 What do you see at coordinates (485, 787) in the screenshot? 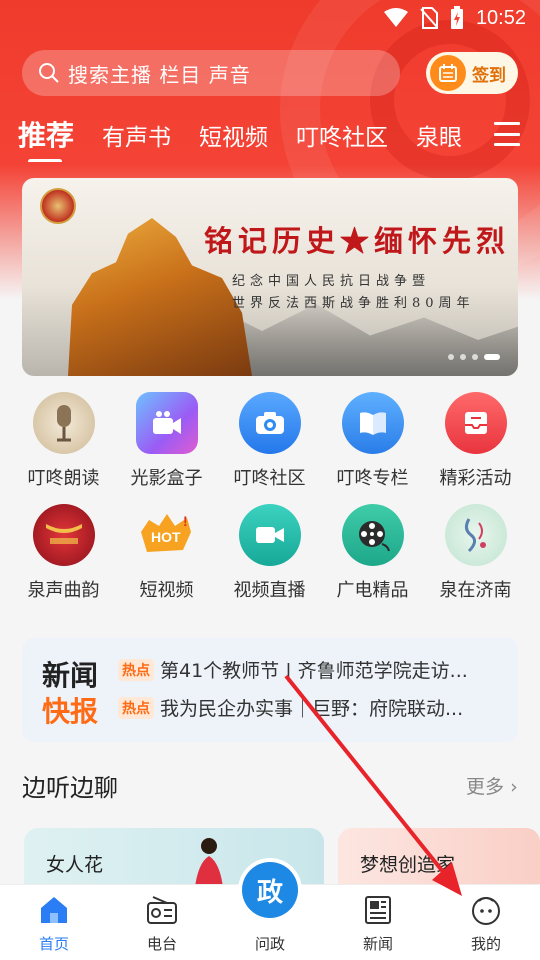
I see `more-label: 更多` at bounding box center [485, 787].